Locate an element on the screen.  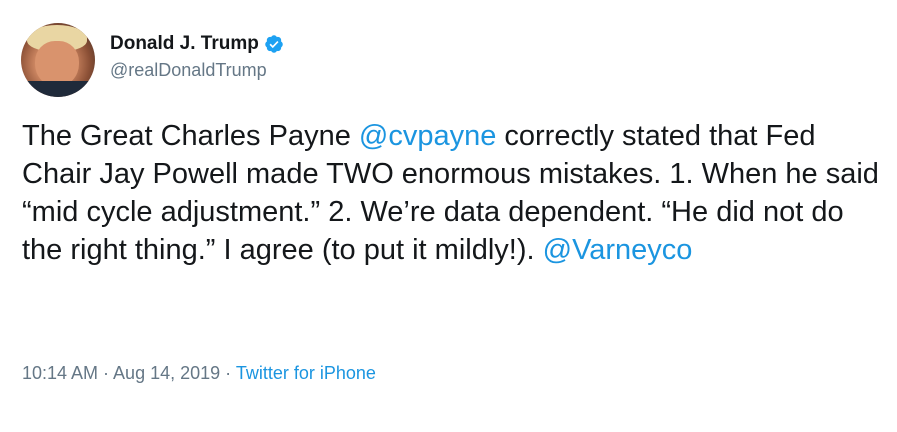
author-avatar is located at coordinates (58, 60).